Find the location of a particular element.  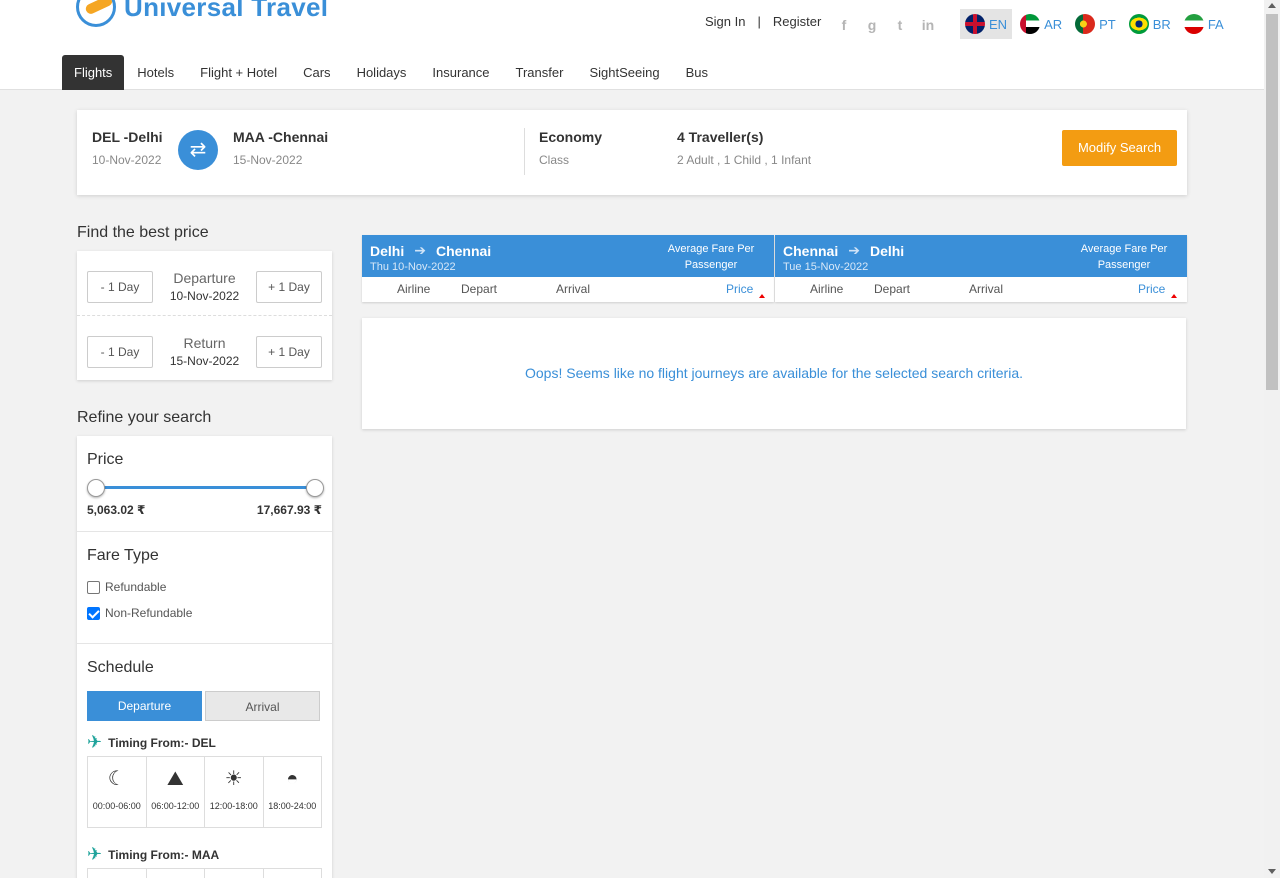

sign-in-link: Sign In is located at coordinates (725, 21).